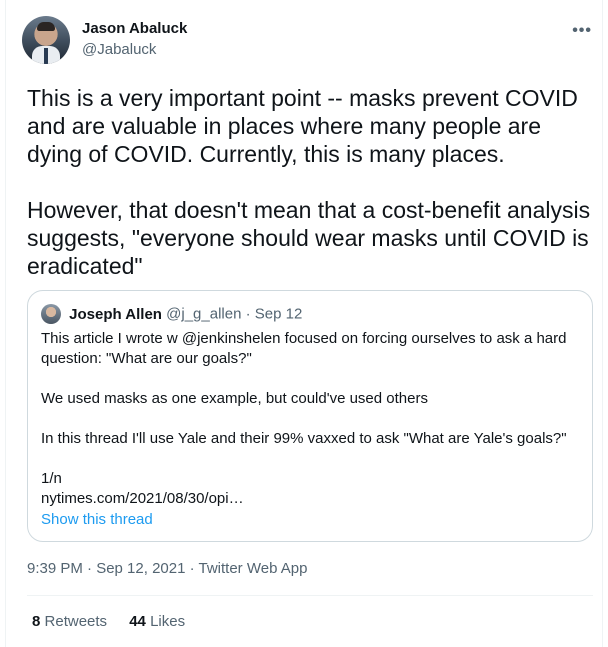 The image size is (608, 647). Describe the element at coordinates (234, 314) in the screenshot. I see `quoted-meta: @j_g_allen · Sep 12` at that location.